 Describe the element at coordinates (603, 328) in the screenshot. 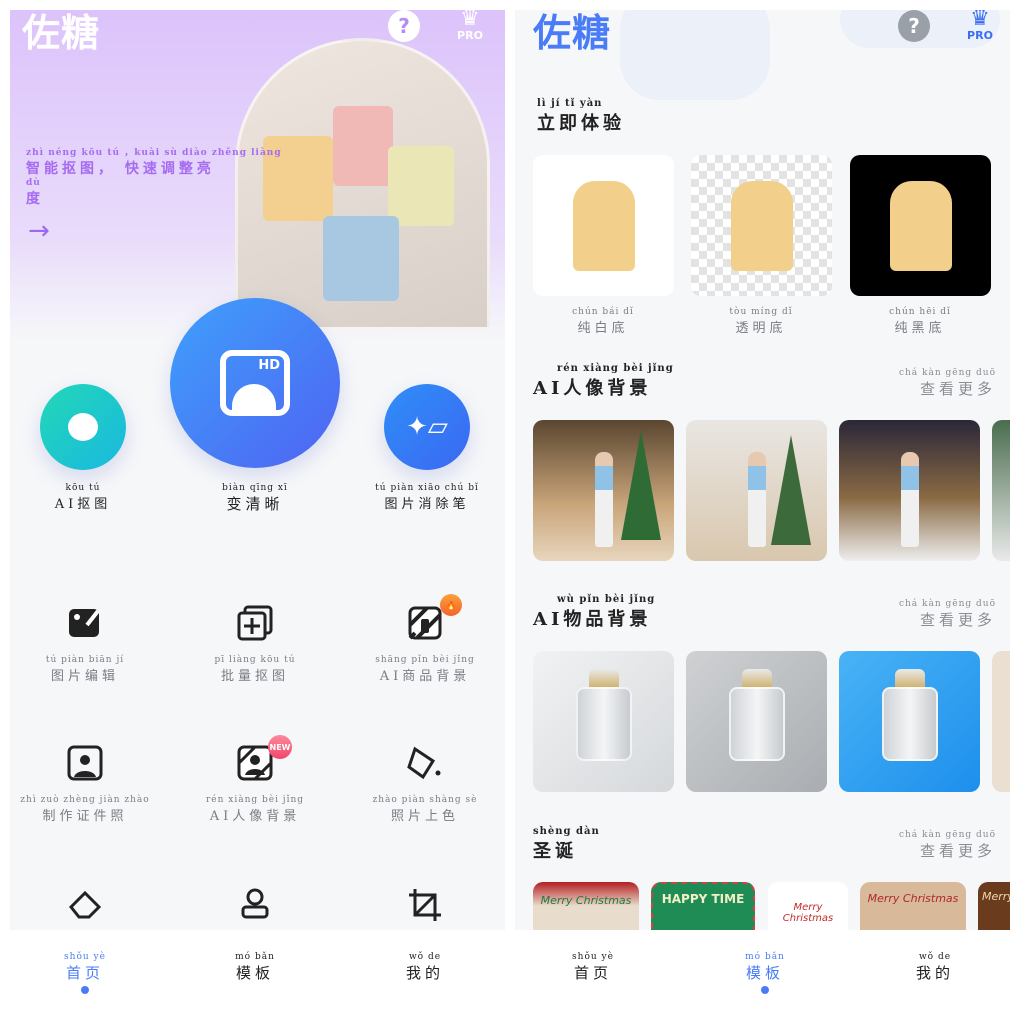

I see `label-text: 纯白底` at that location.